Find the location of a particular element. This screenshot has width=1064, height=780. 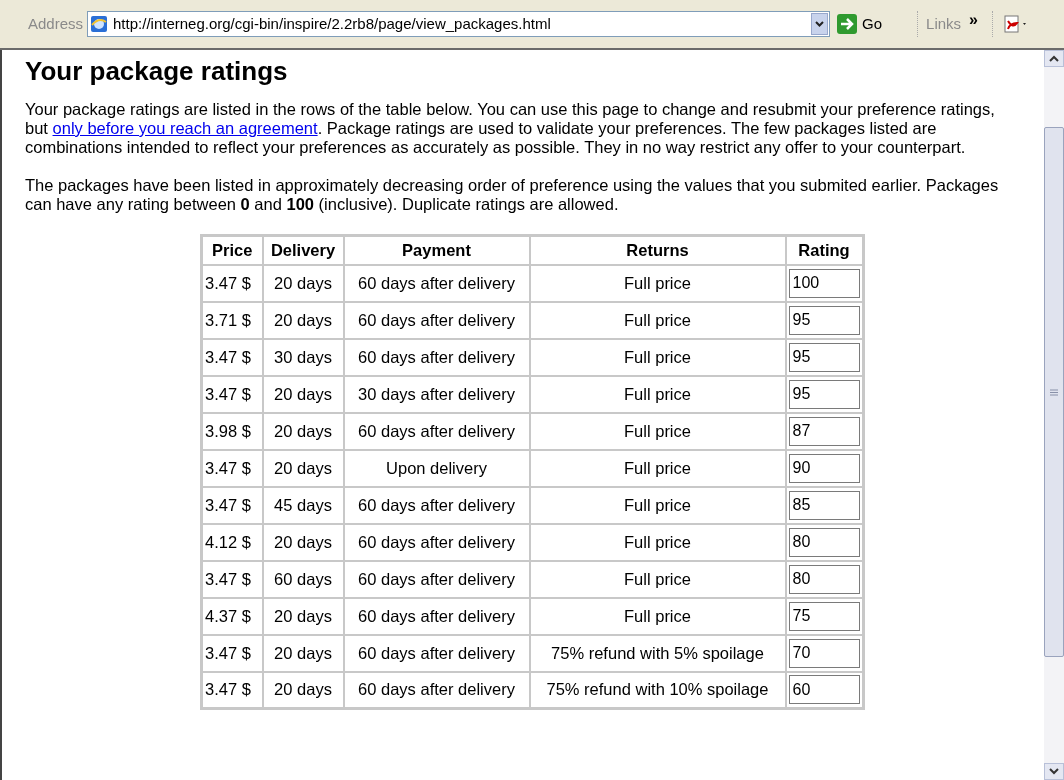

table-cell: 4.37 $ is located at coordinates (232, 616).